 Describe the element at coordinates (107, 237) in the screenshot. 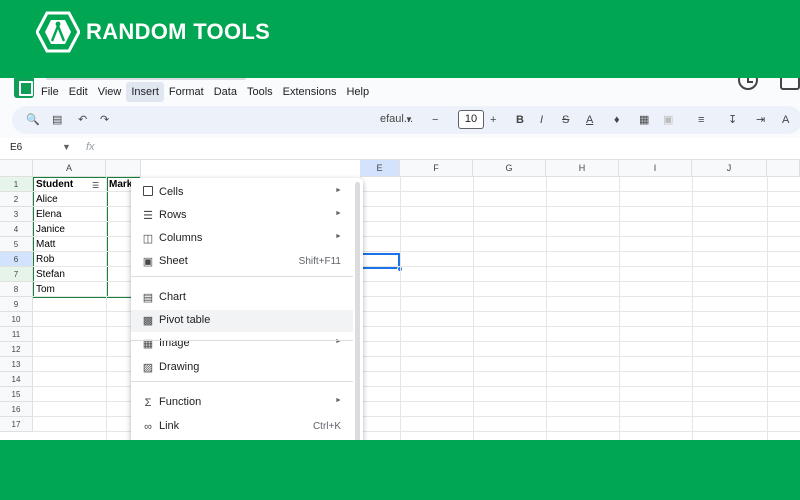

I see `table-divider` at that location.